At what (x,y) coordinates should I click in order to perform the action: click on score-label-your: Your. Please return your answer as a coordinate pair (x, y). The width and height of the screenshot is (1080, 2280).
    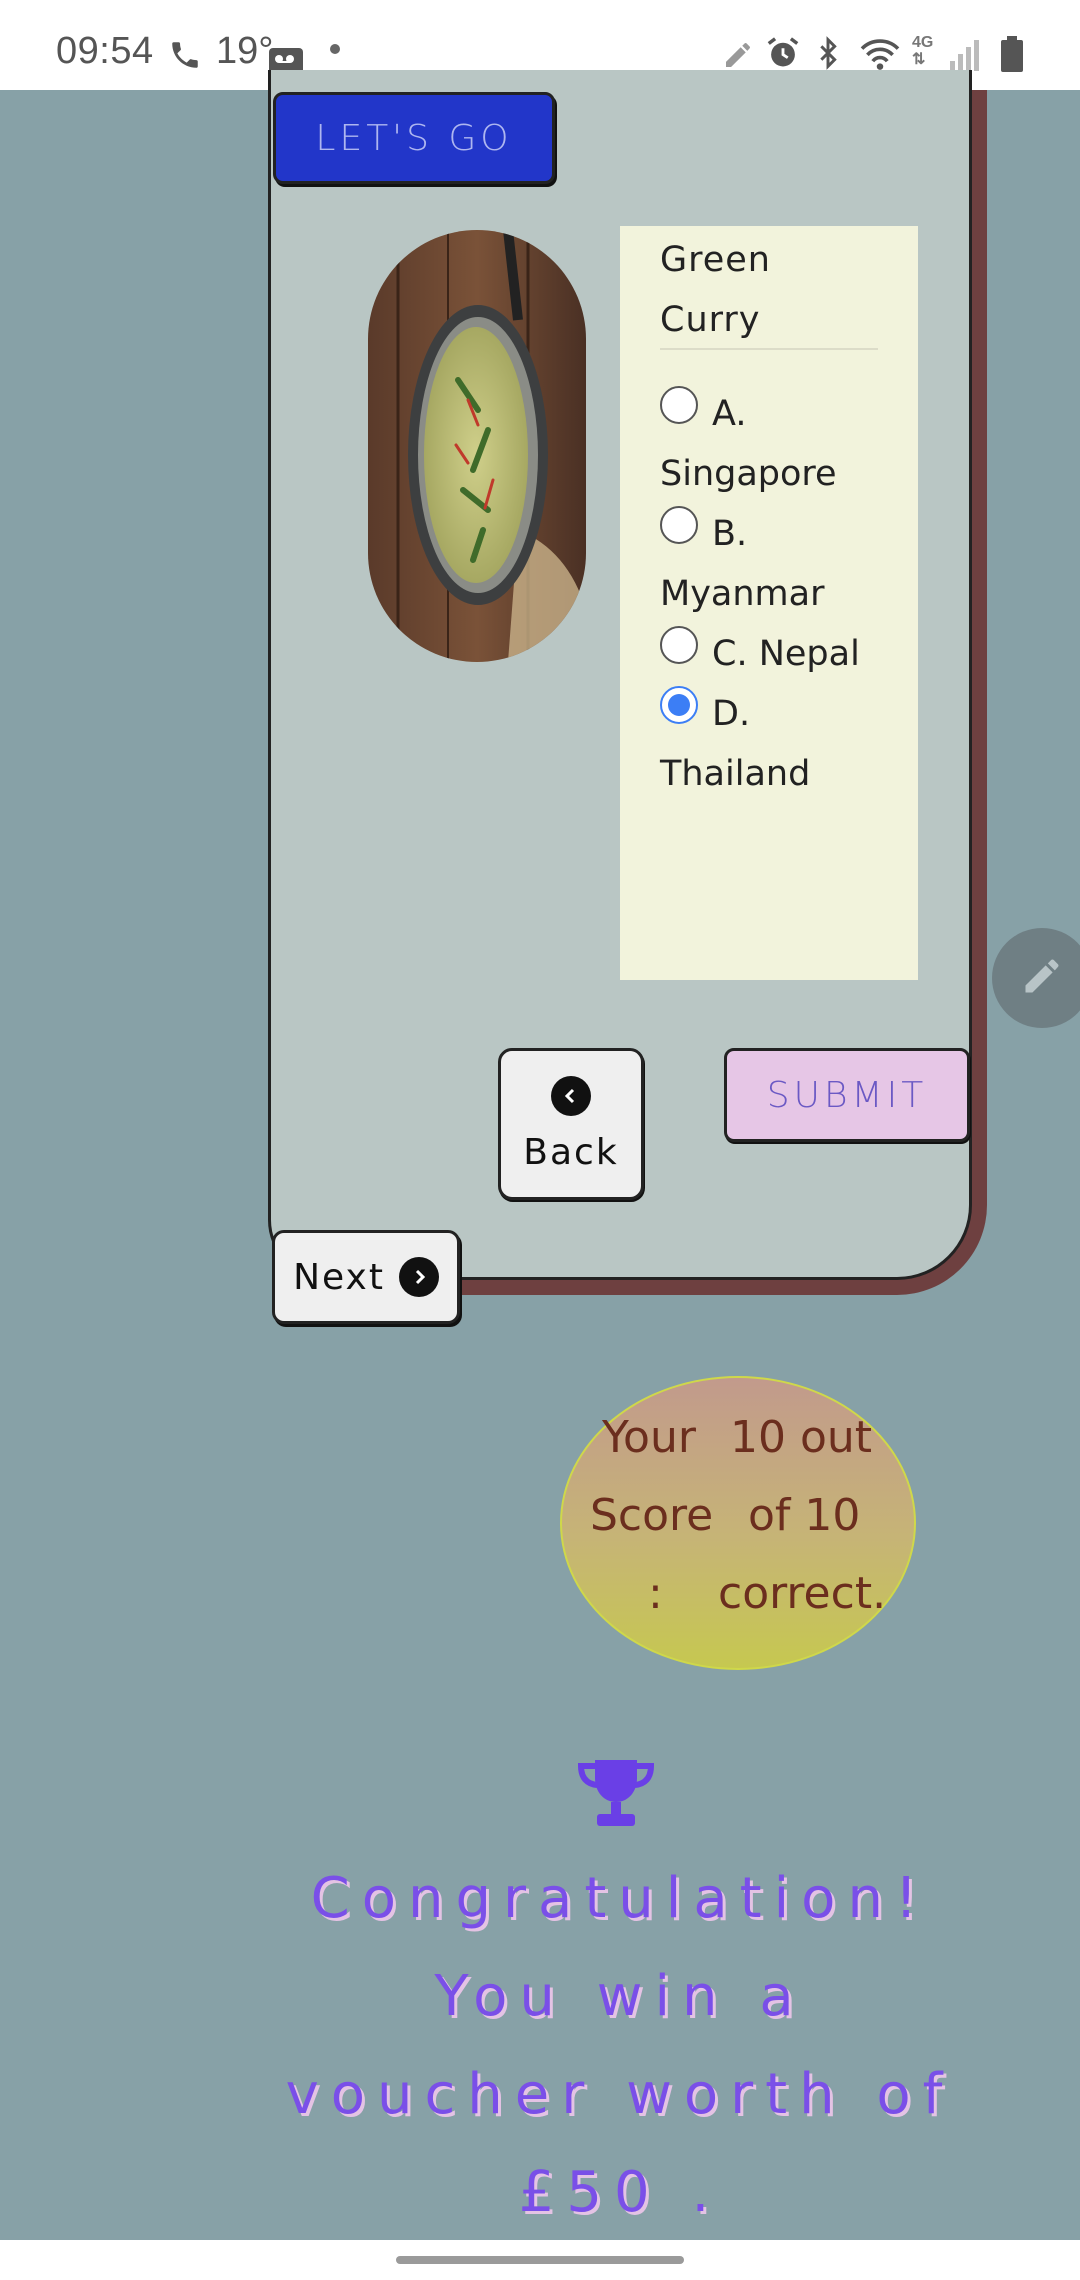
    Looking at the image, I should click on (649, 1437).